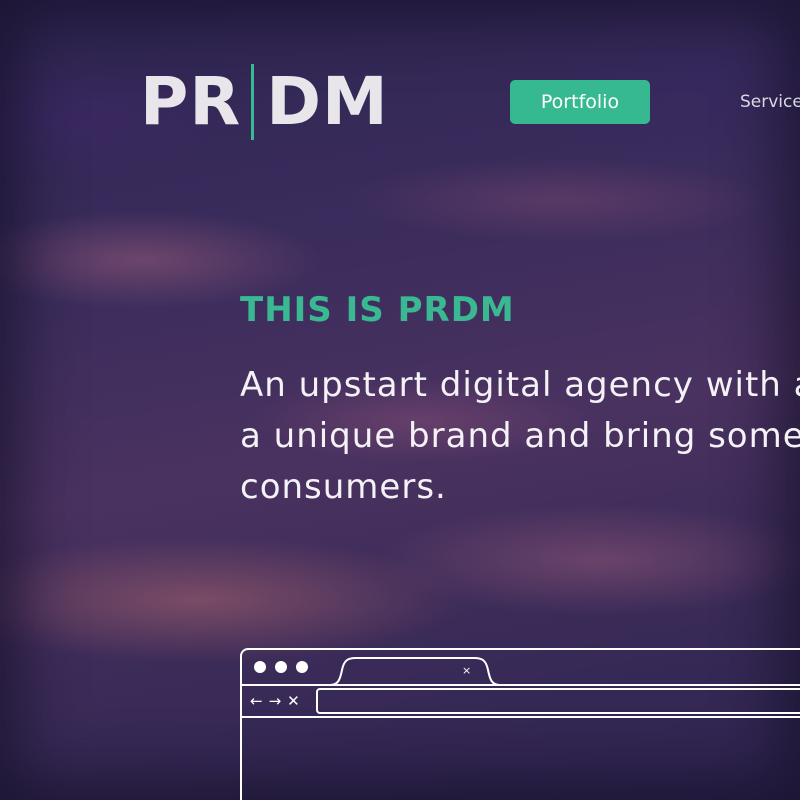 This screenshot has width=800, height=800. I want to click on browser-tab: ×, so click(415, 671).